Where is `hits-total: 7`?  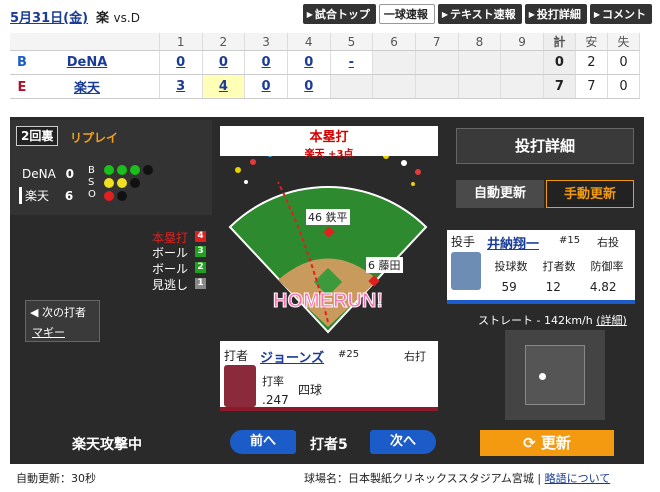 hits-total: 7 is located at coordinates (591, 86).